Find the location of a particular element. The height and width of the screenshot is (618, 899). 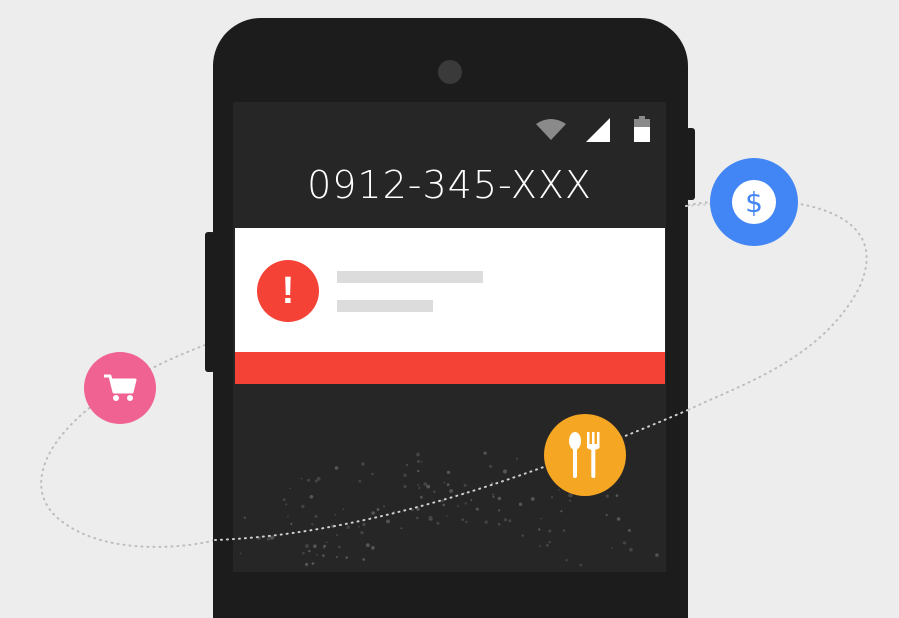

phone-power-button is located at coordinates (690, 164).